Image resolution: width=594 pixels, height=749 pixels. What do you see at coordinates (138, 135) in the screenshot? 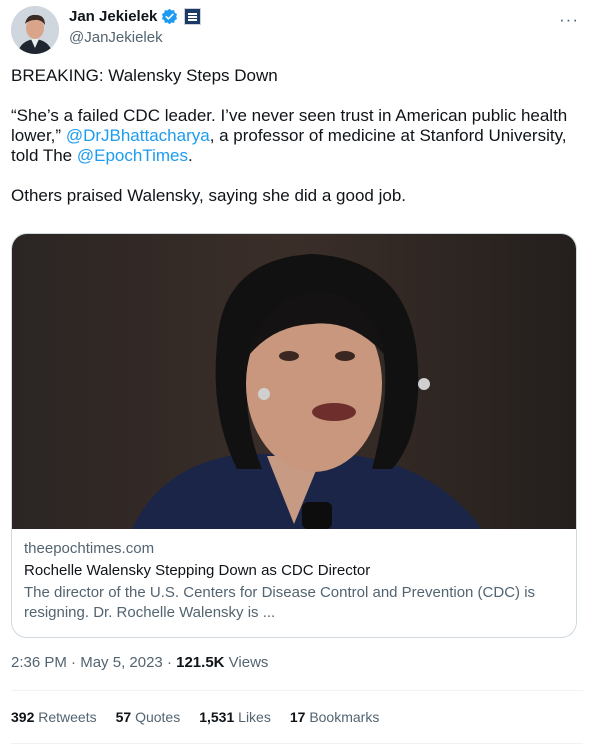
I see `mention-drjbhattacharya: @DrJBhattacharya` at bounding box center [138, 135].